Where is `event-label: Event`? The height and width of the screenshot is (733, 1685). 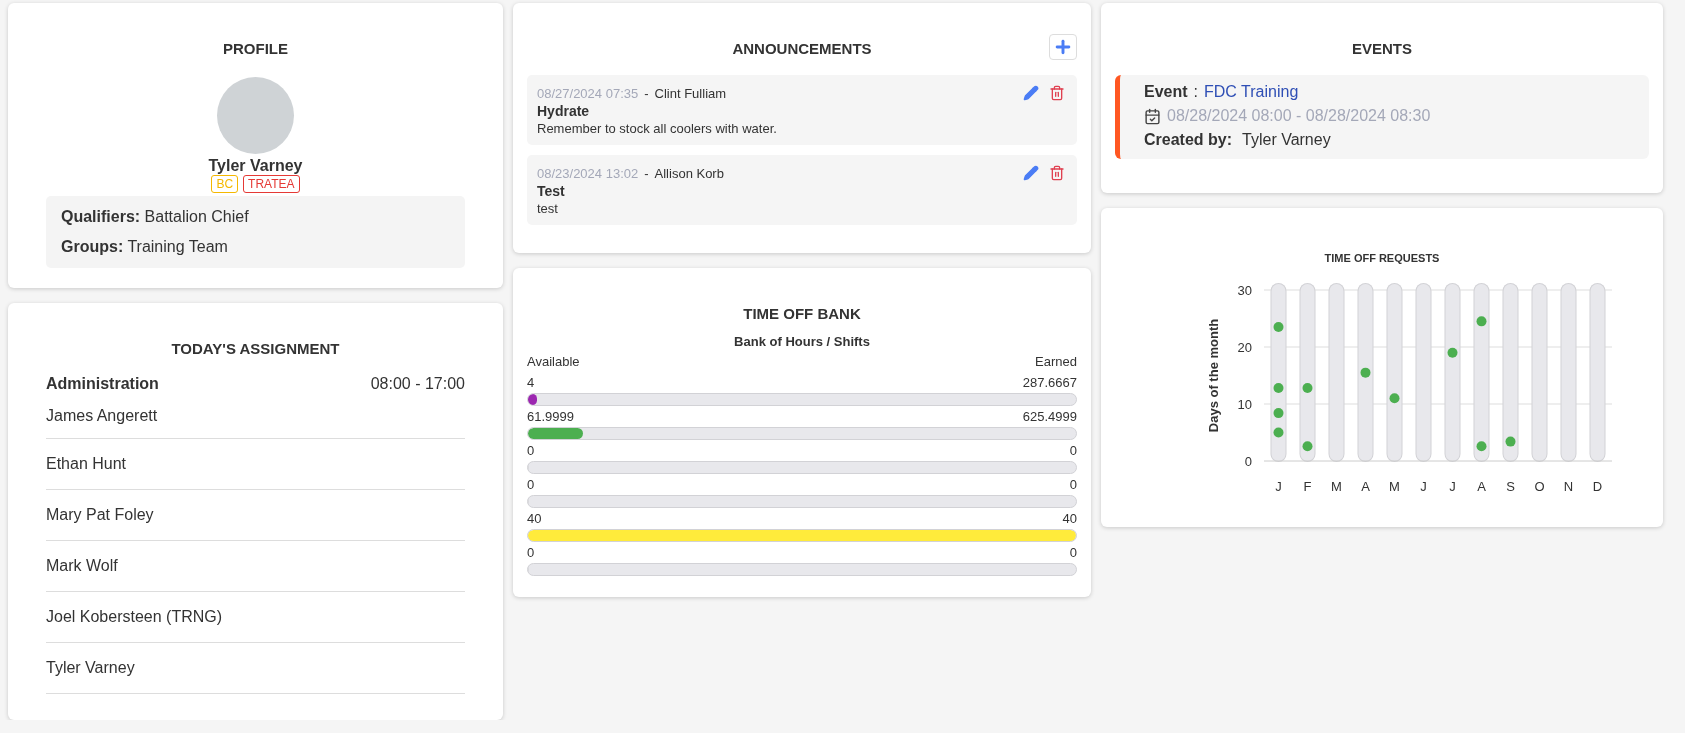 event-label: Event is located at coordinates (1166, 92).